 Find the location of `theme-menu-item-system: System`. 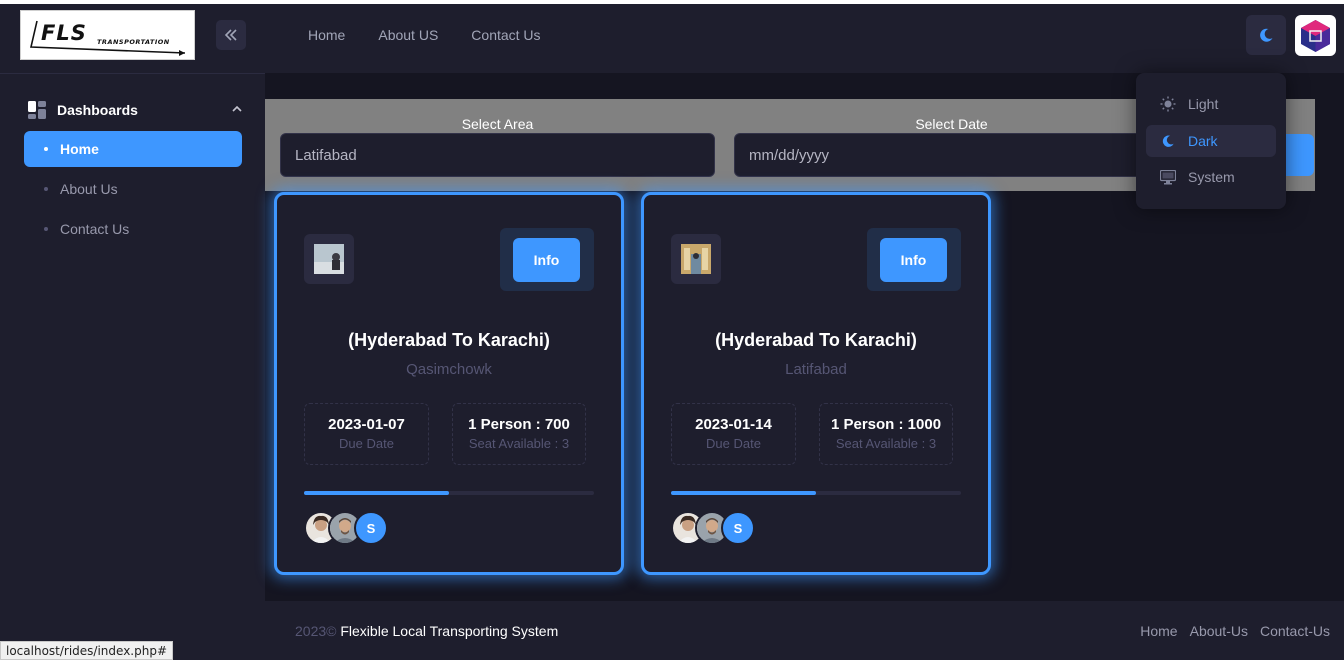

theme-menu-item-system: System is located at coordinates (1211, 177).